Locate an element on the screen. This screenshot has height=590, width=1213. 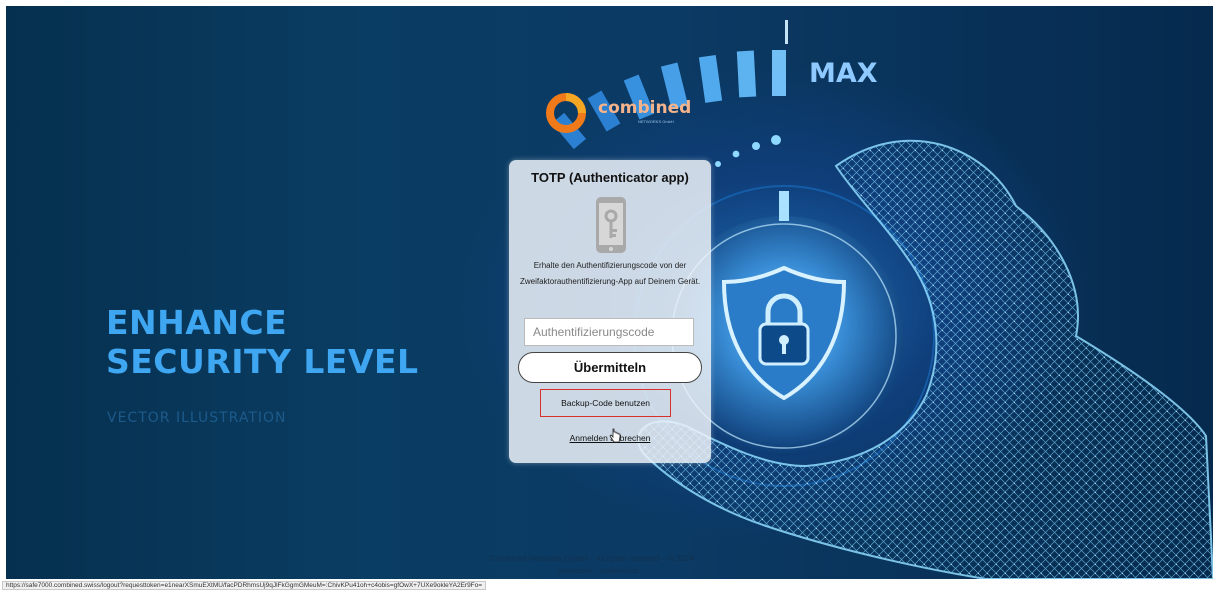
logo-text: combined is located at coordinates (645, 108).